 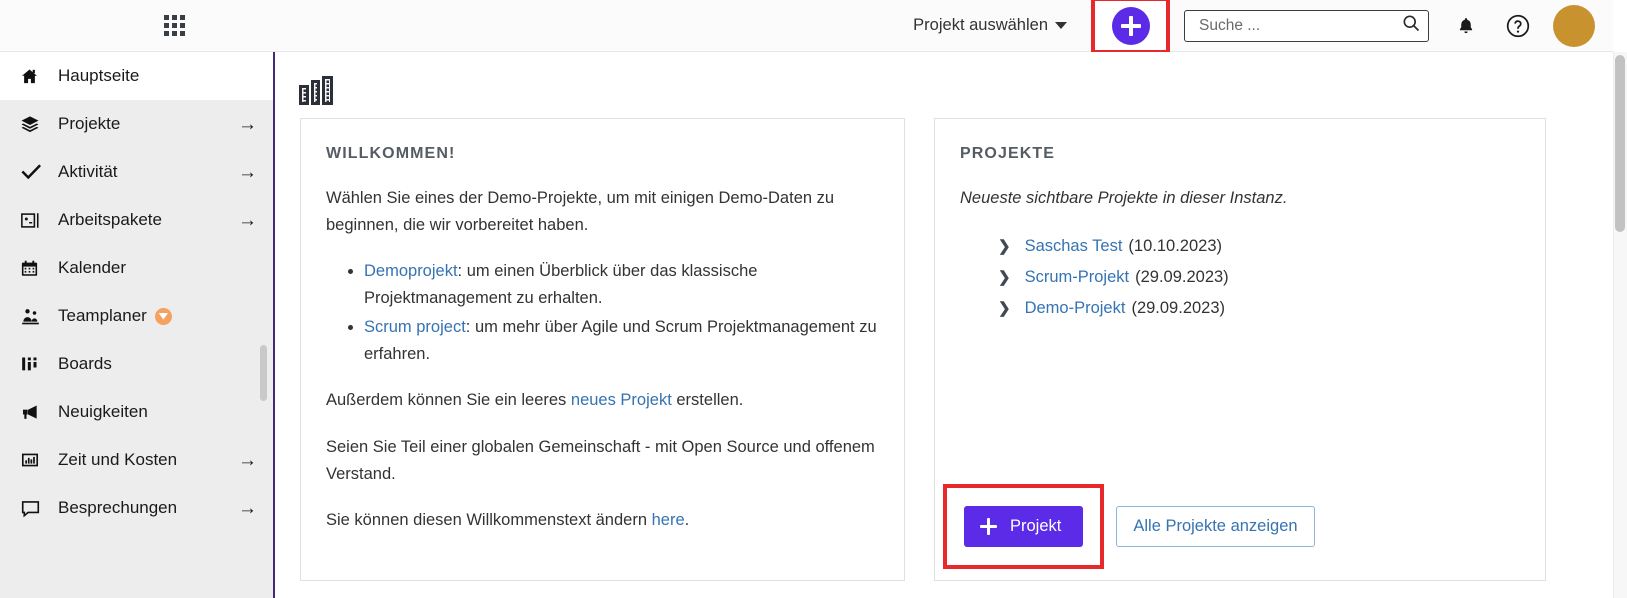 I want to click on search-icon, so click(x=1411, y=25).